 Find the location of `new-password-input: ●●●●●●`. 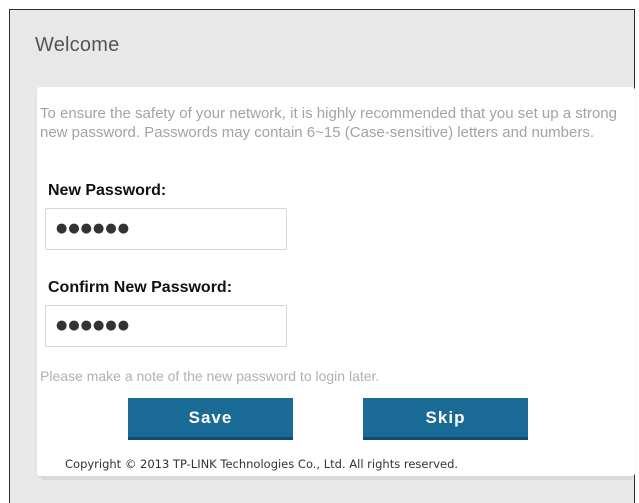

new-password-input: ●●●●●● is located at coordinates (166, 229).